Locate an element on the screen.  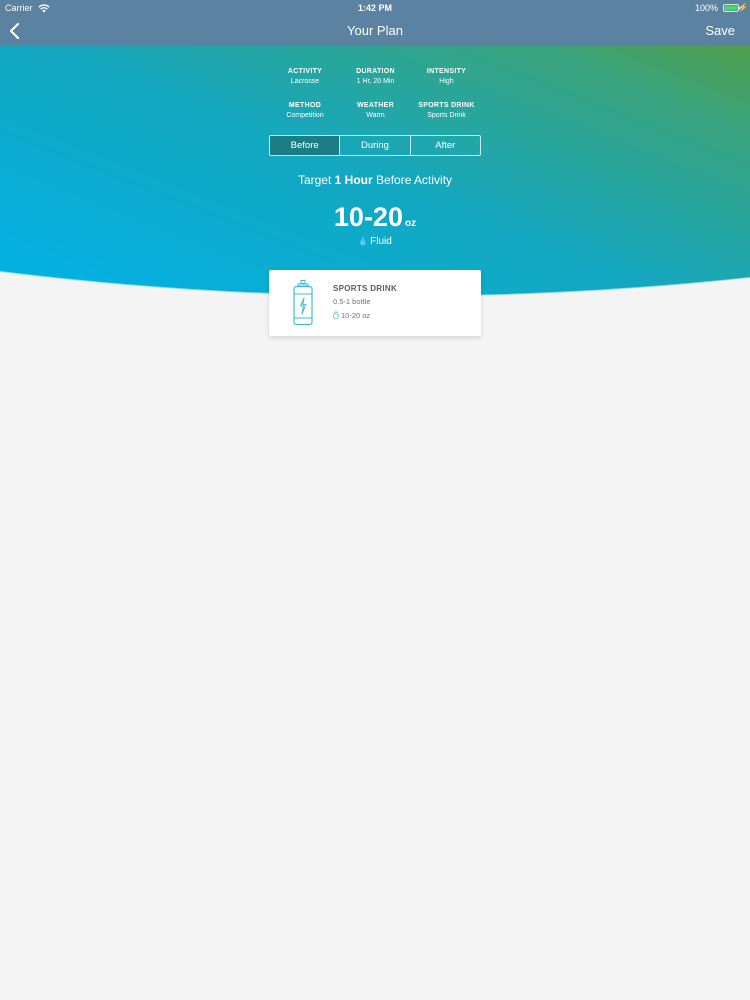
summary-weather: WEATHER Warm is located at coordinates (375, 111).